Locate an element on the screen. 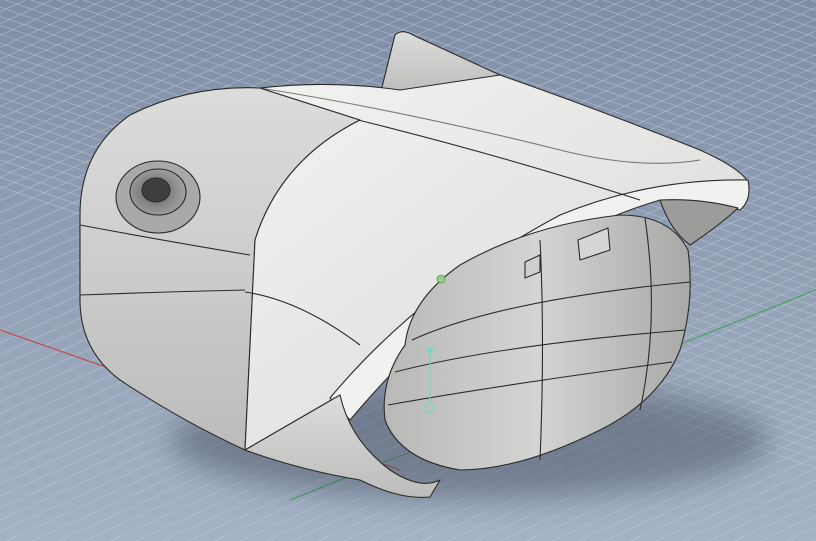  origin-point-icon is located at coordinates (441, 279).